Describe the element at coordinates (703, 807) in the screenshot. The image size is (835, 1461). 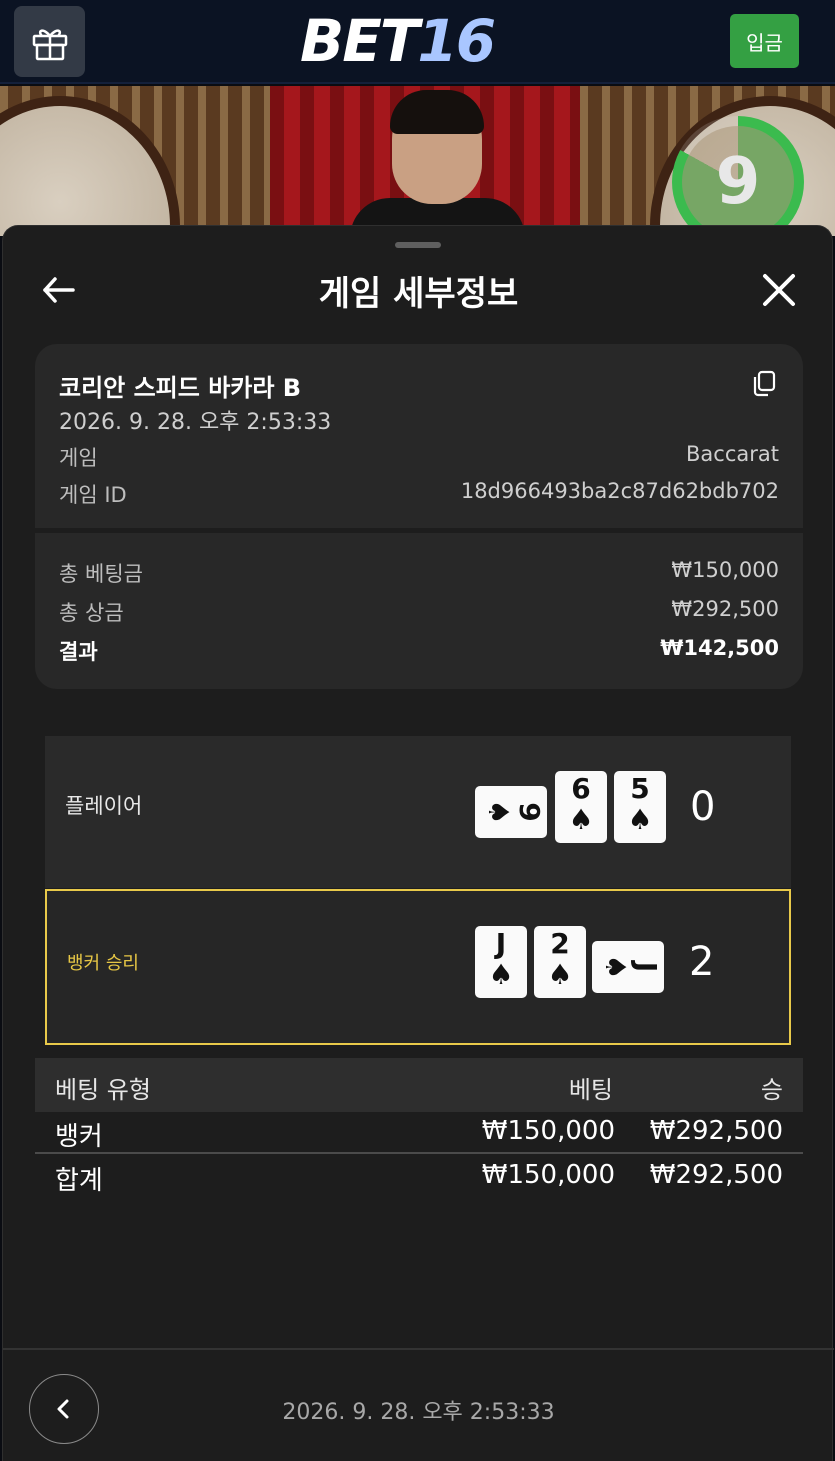
I see `player-score: 0` at that location.